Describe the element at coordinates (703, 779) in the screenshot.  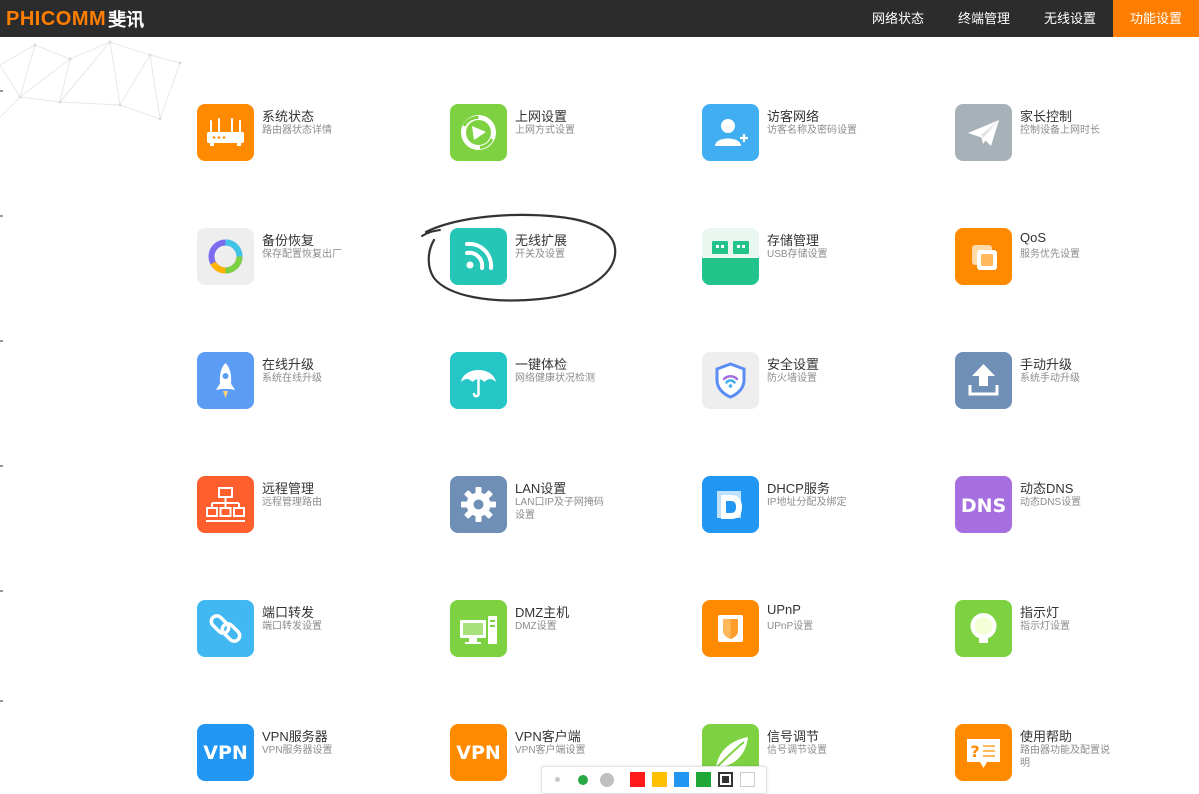
I see `color-swatch-green` at that location.